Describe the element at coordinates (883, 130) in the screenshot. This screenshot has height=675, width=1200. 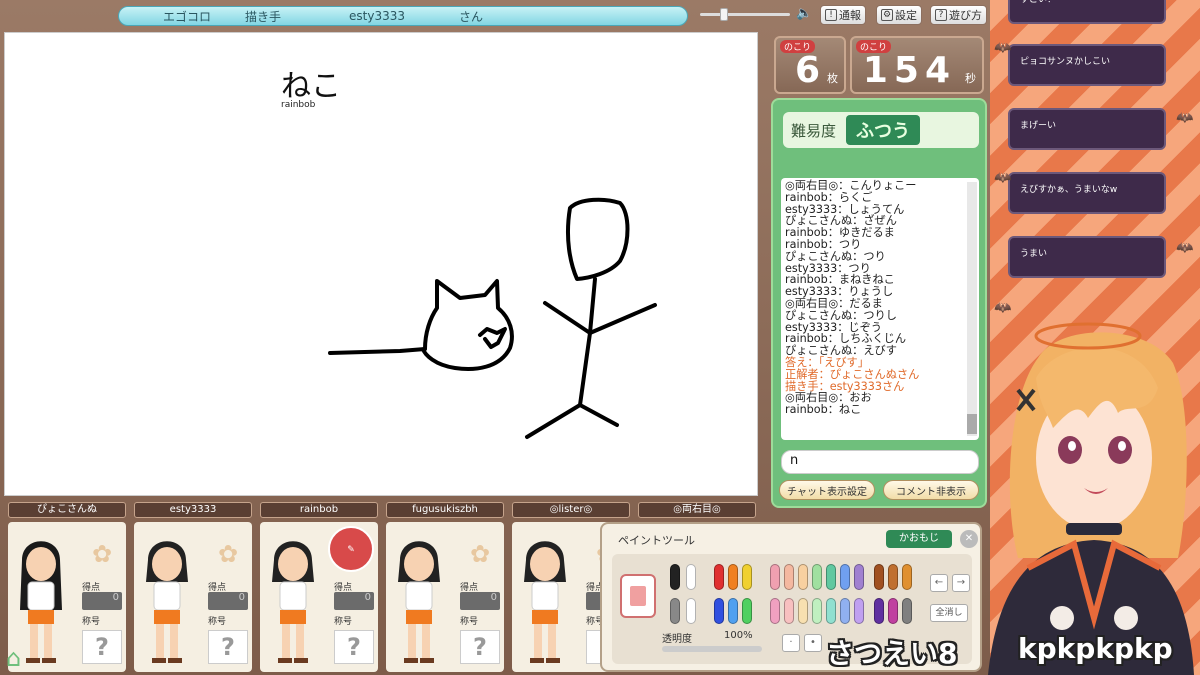
I see `difficulty-value: ふつう` at that location.